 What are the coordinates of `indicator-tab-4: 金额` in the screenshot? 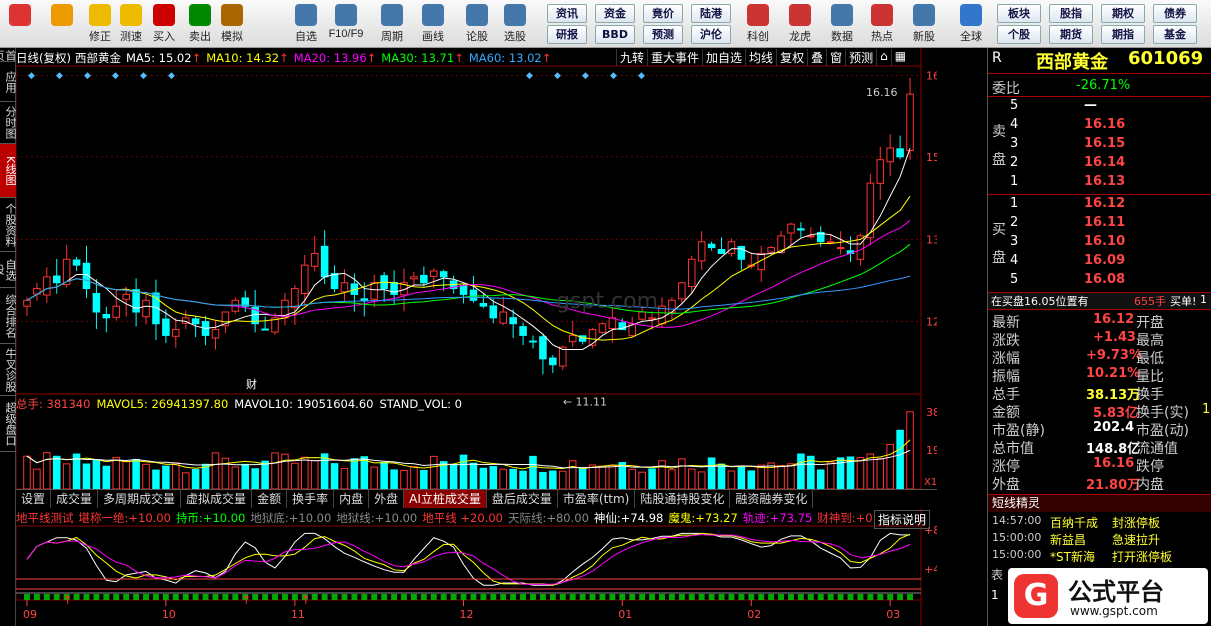 It's located at (270, 499).